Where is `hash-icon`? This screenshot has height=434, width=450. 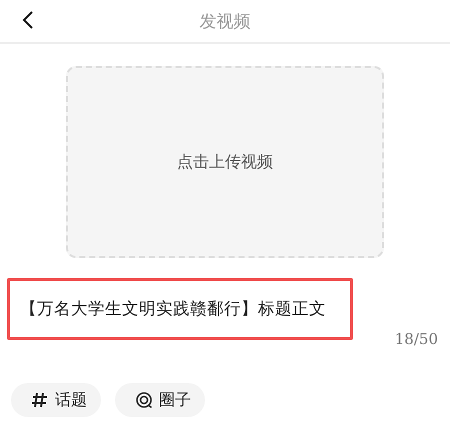 hash-icon is located at coordinates (40, 400).